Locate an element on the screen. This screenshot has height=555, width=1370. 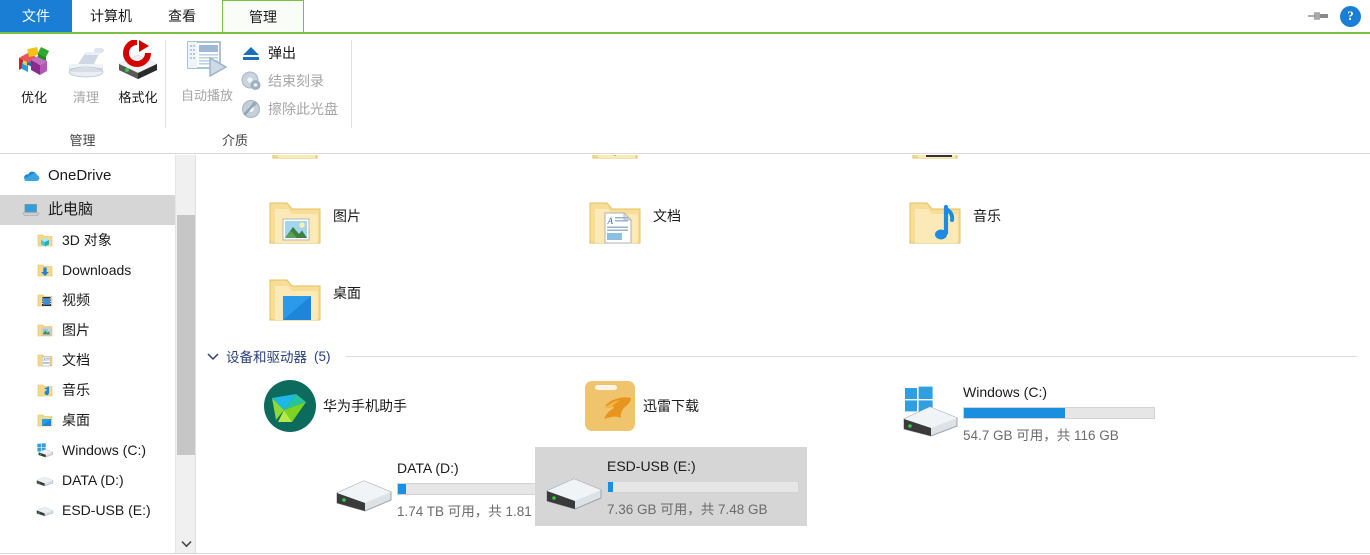
folder-tile-videos: 视频 is located at coordinates (949, 162).